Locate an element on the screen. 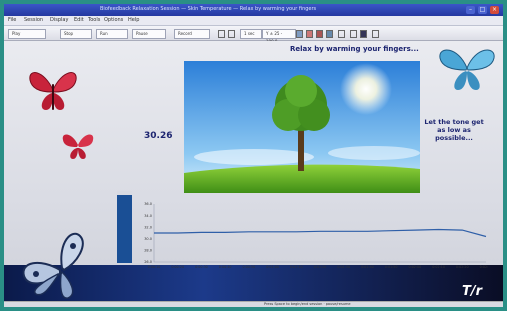  series-line is located at coordinates (320, 233).